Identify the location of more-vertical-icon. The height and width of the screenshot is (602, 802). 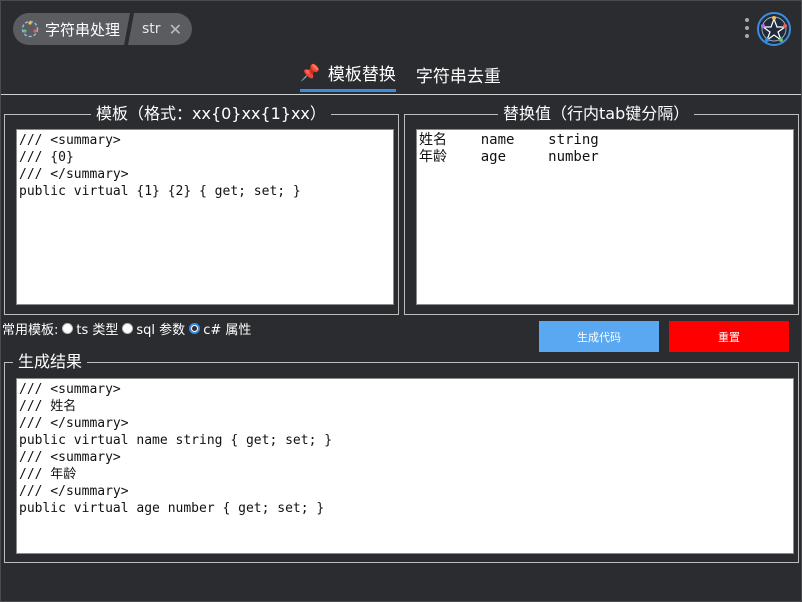
(747, 28).